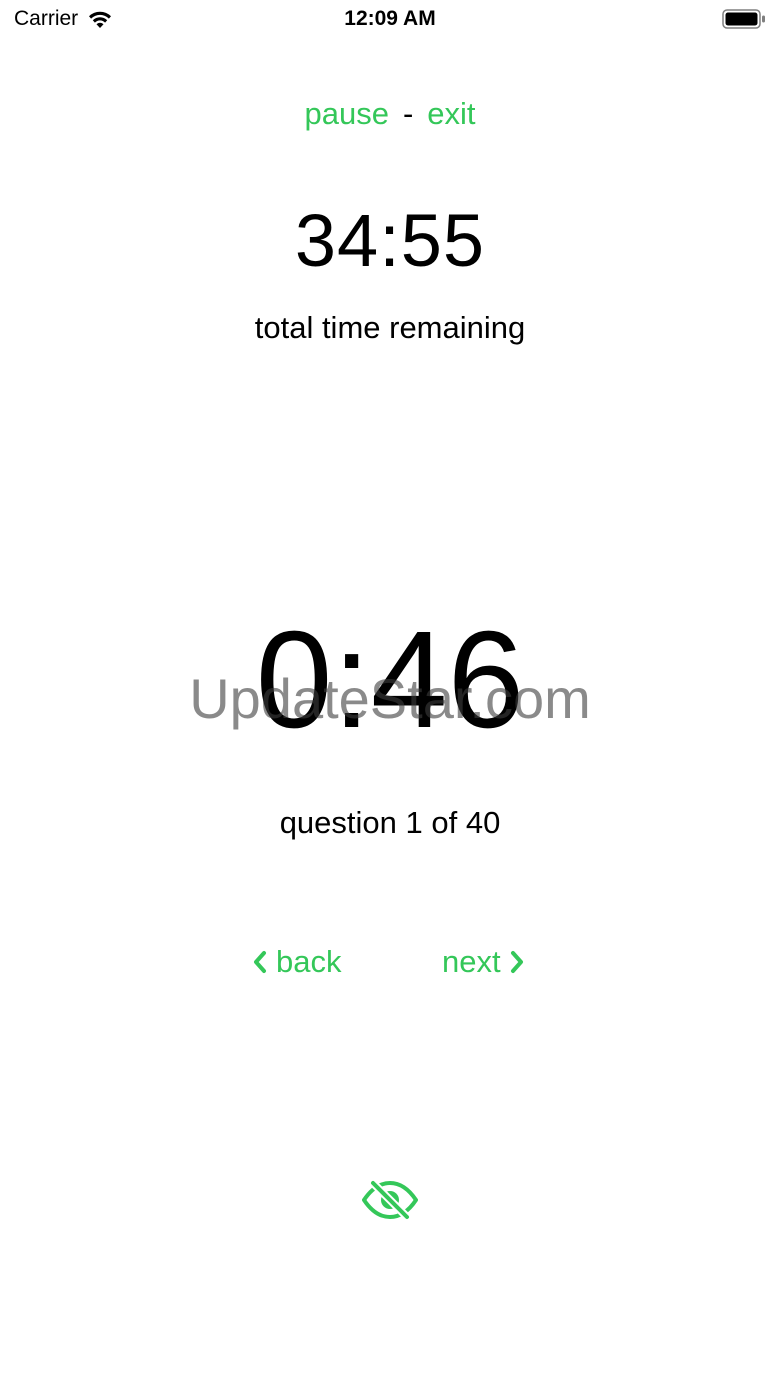  I want to click on chevron-right-icon, so click(516, 962).